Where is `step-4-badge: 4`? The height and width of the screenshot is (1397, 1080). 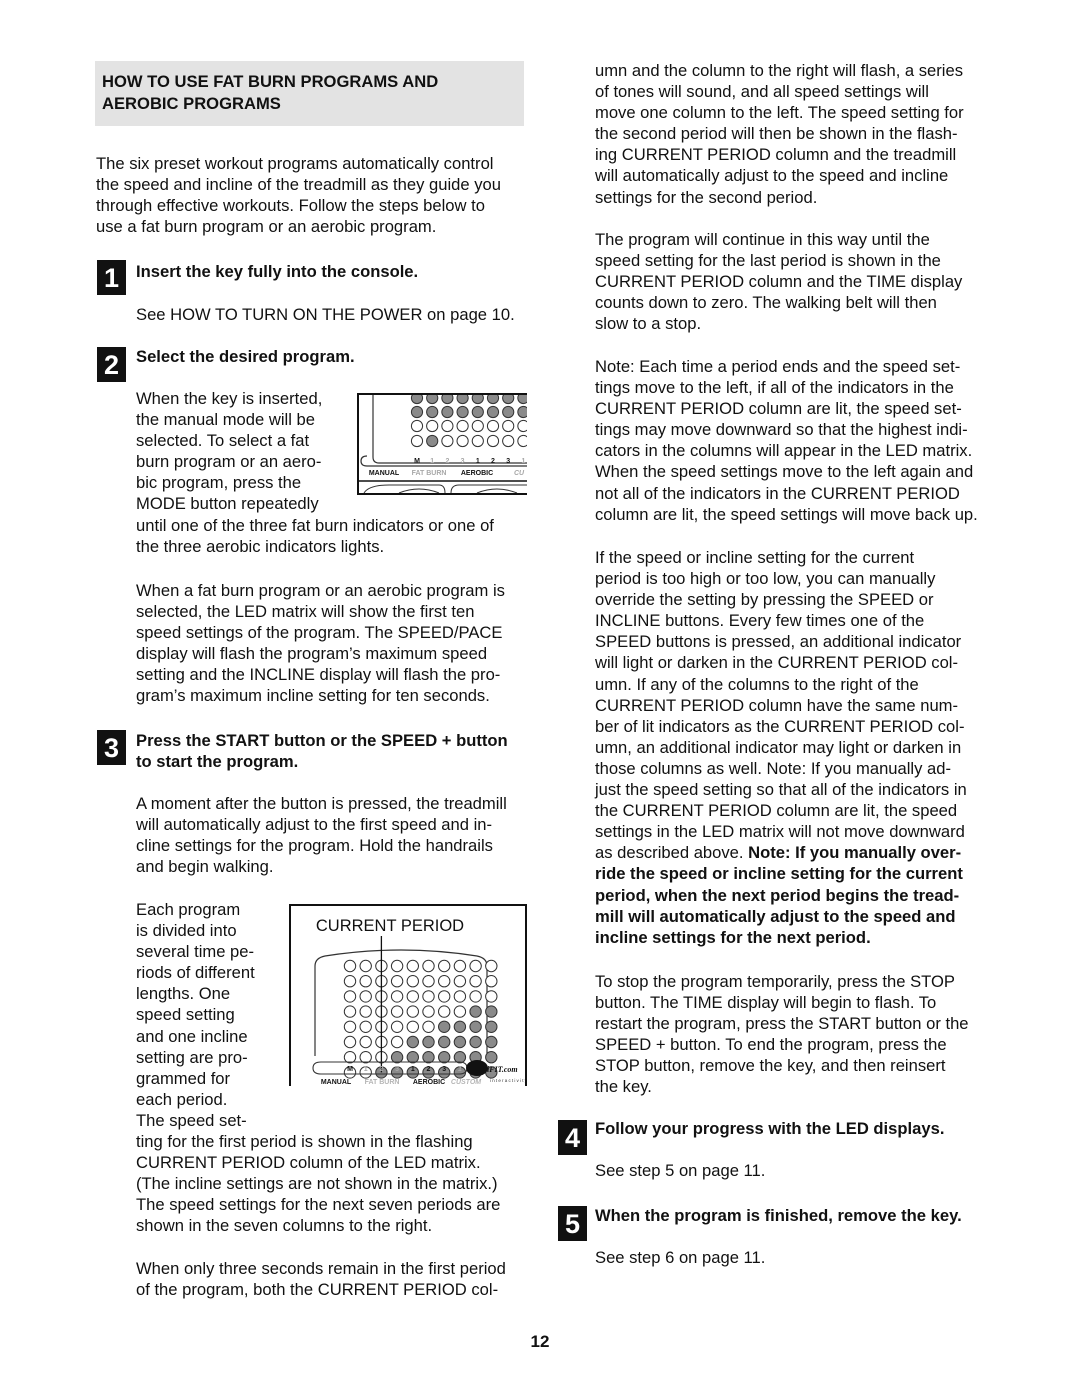
step-4-badge: 4 is located at coordinates (572, 1137).